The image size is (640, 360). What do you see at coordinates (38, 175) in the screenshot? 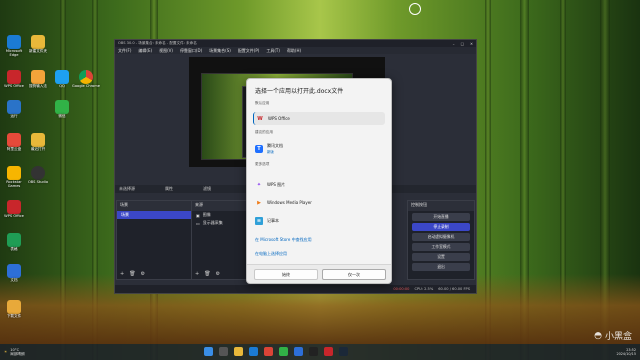
I see `desktop-icon: OBS Studio` at bounding box center [38, 175].